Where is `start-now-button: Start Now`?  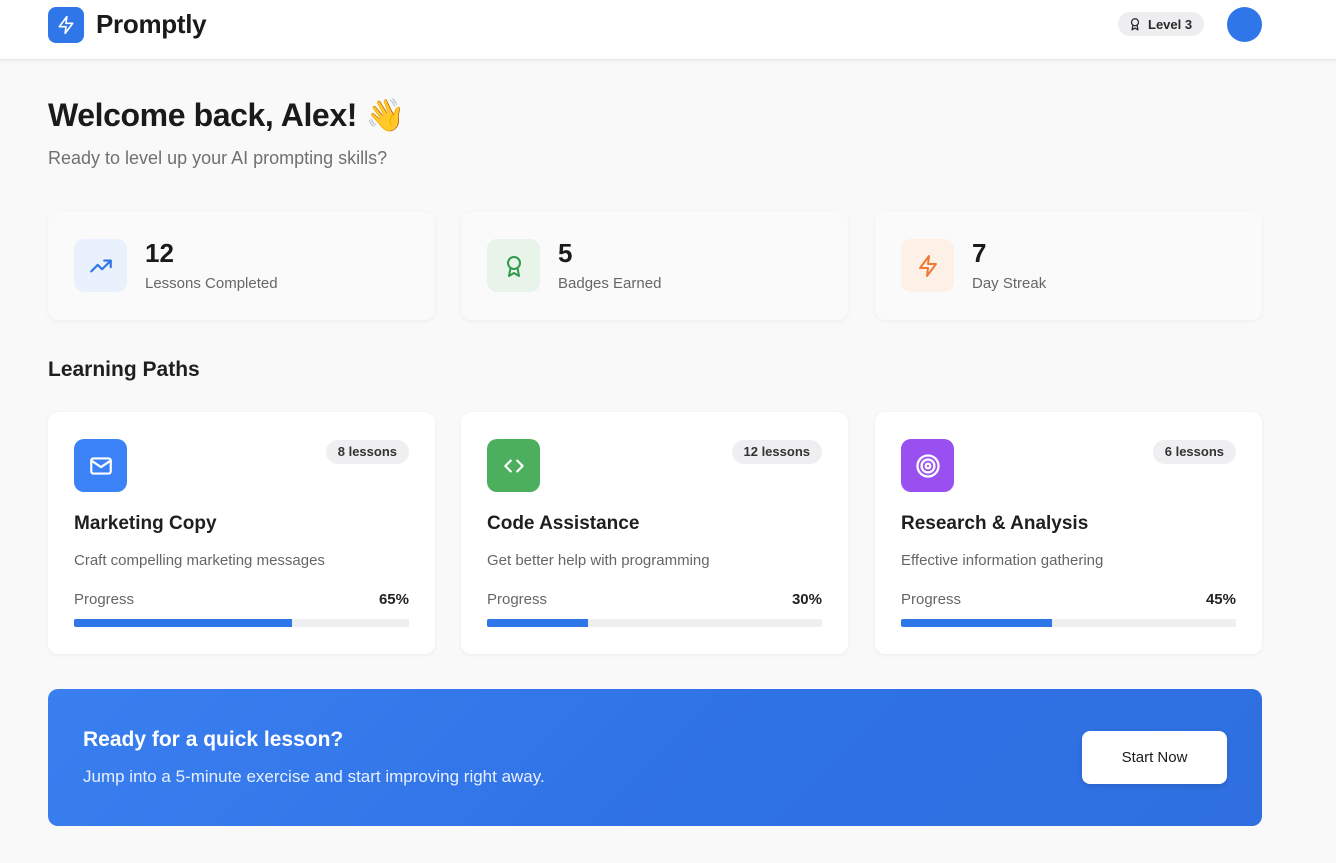 start-now-button: Start Now is located at coordinates (1154, 757).